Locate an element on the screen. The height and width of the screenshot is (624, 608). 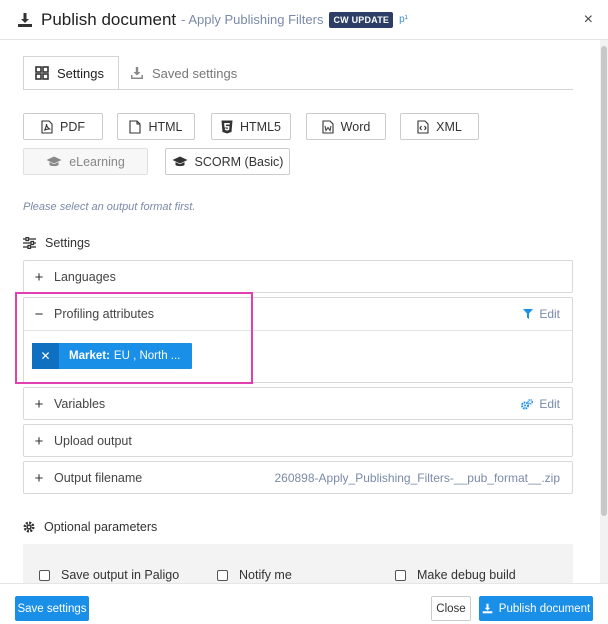
format-xml-label: XML is located at coordinates (449, 126).